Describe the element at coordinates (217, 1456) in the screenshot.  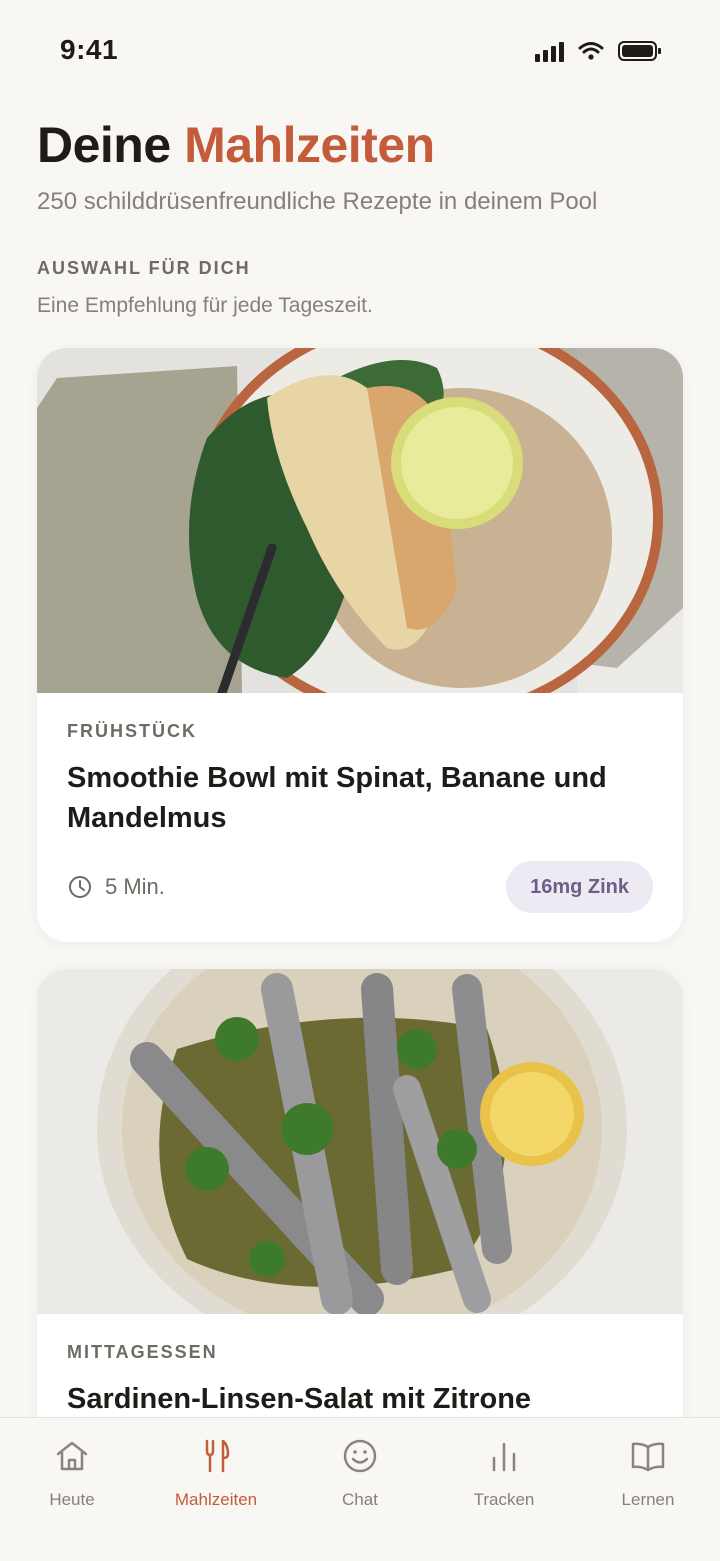
I see `fork-knife-icon` at that location.